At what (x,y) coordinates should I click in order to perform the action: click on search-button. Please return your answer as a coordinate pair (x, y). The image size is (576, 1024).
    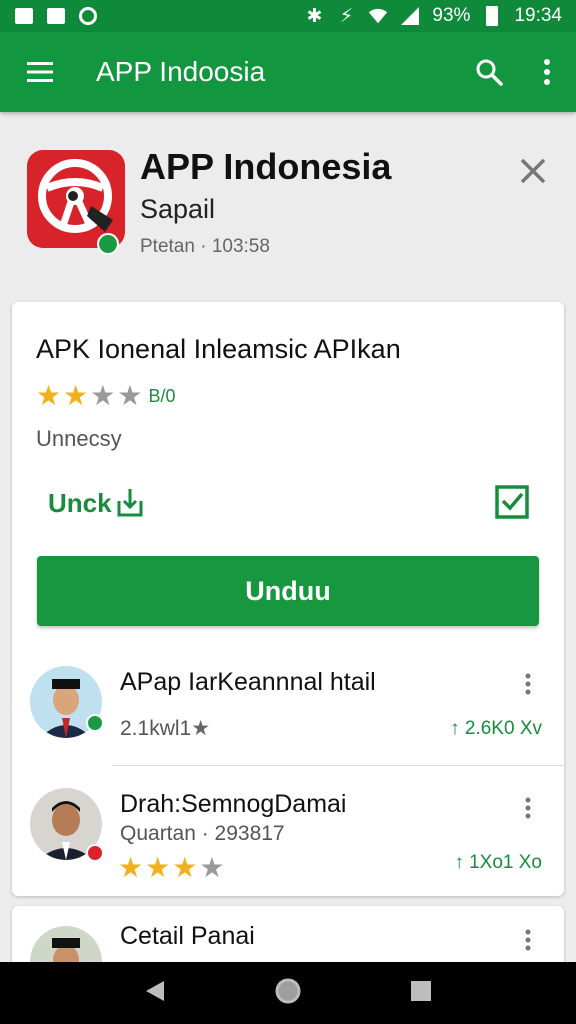
    Looking at the image, I should click on (489, 72).